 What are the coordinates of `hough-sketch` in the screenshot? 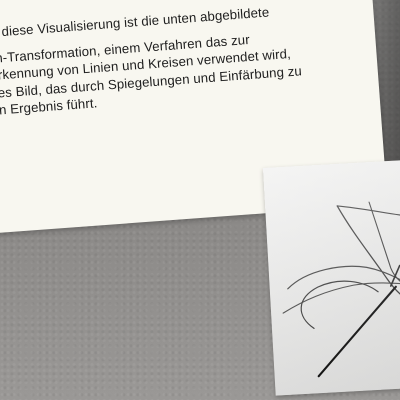 It's located at (341, 289).